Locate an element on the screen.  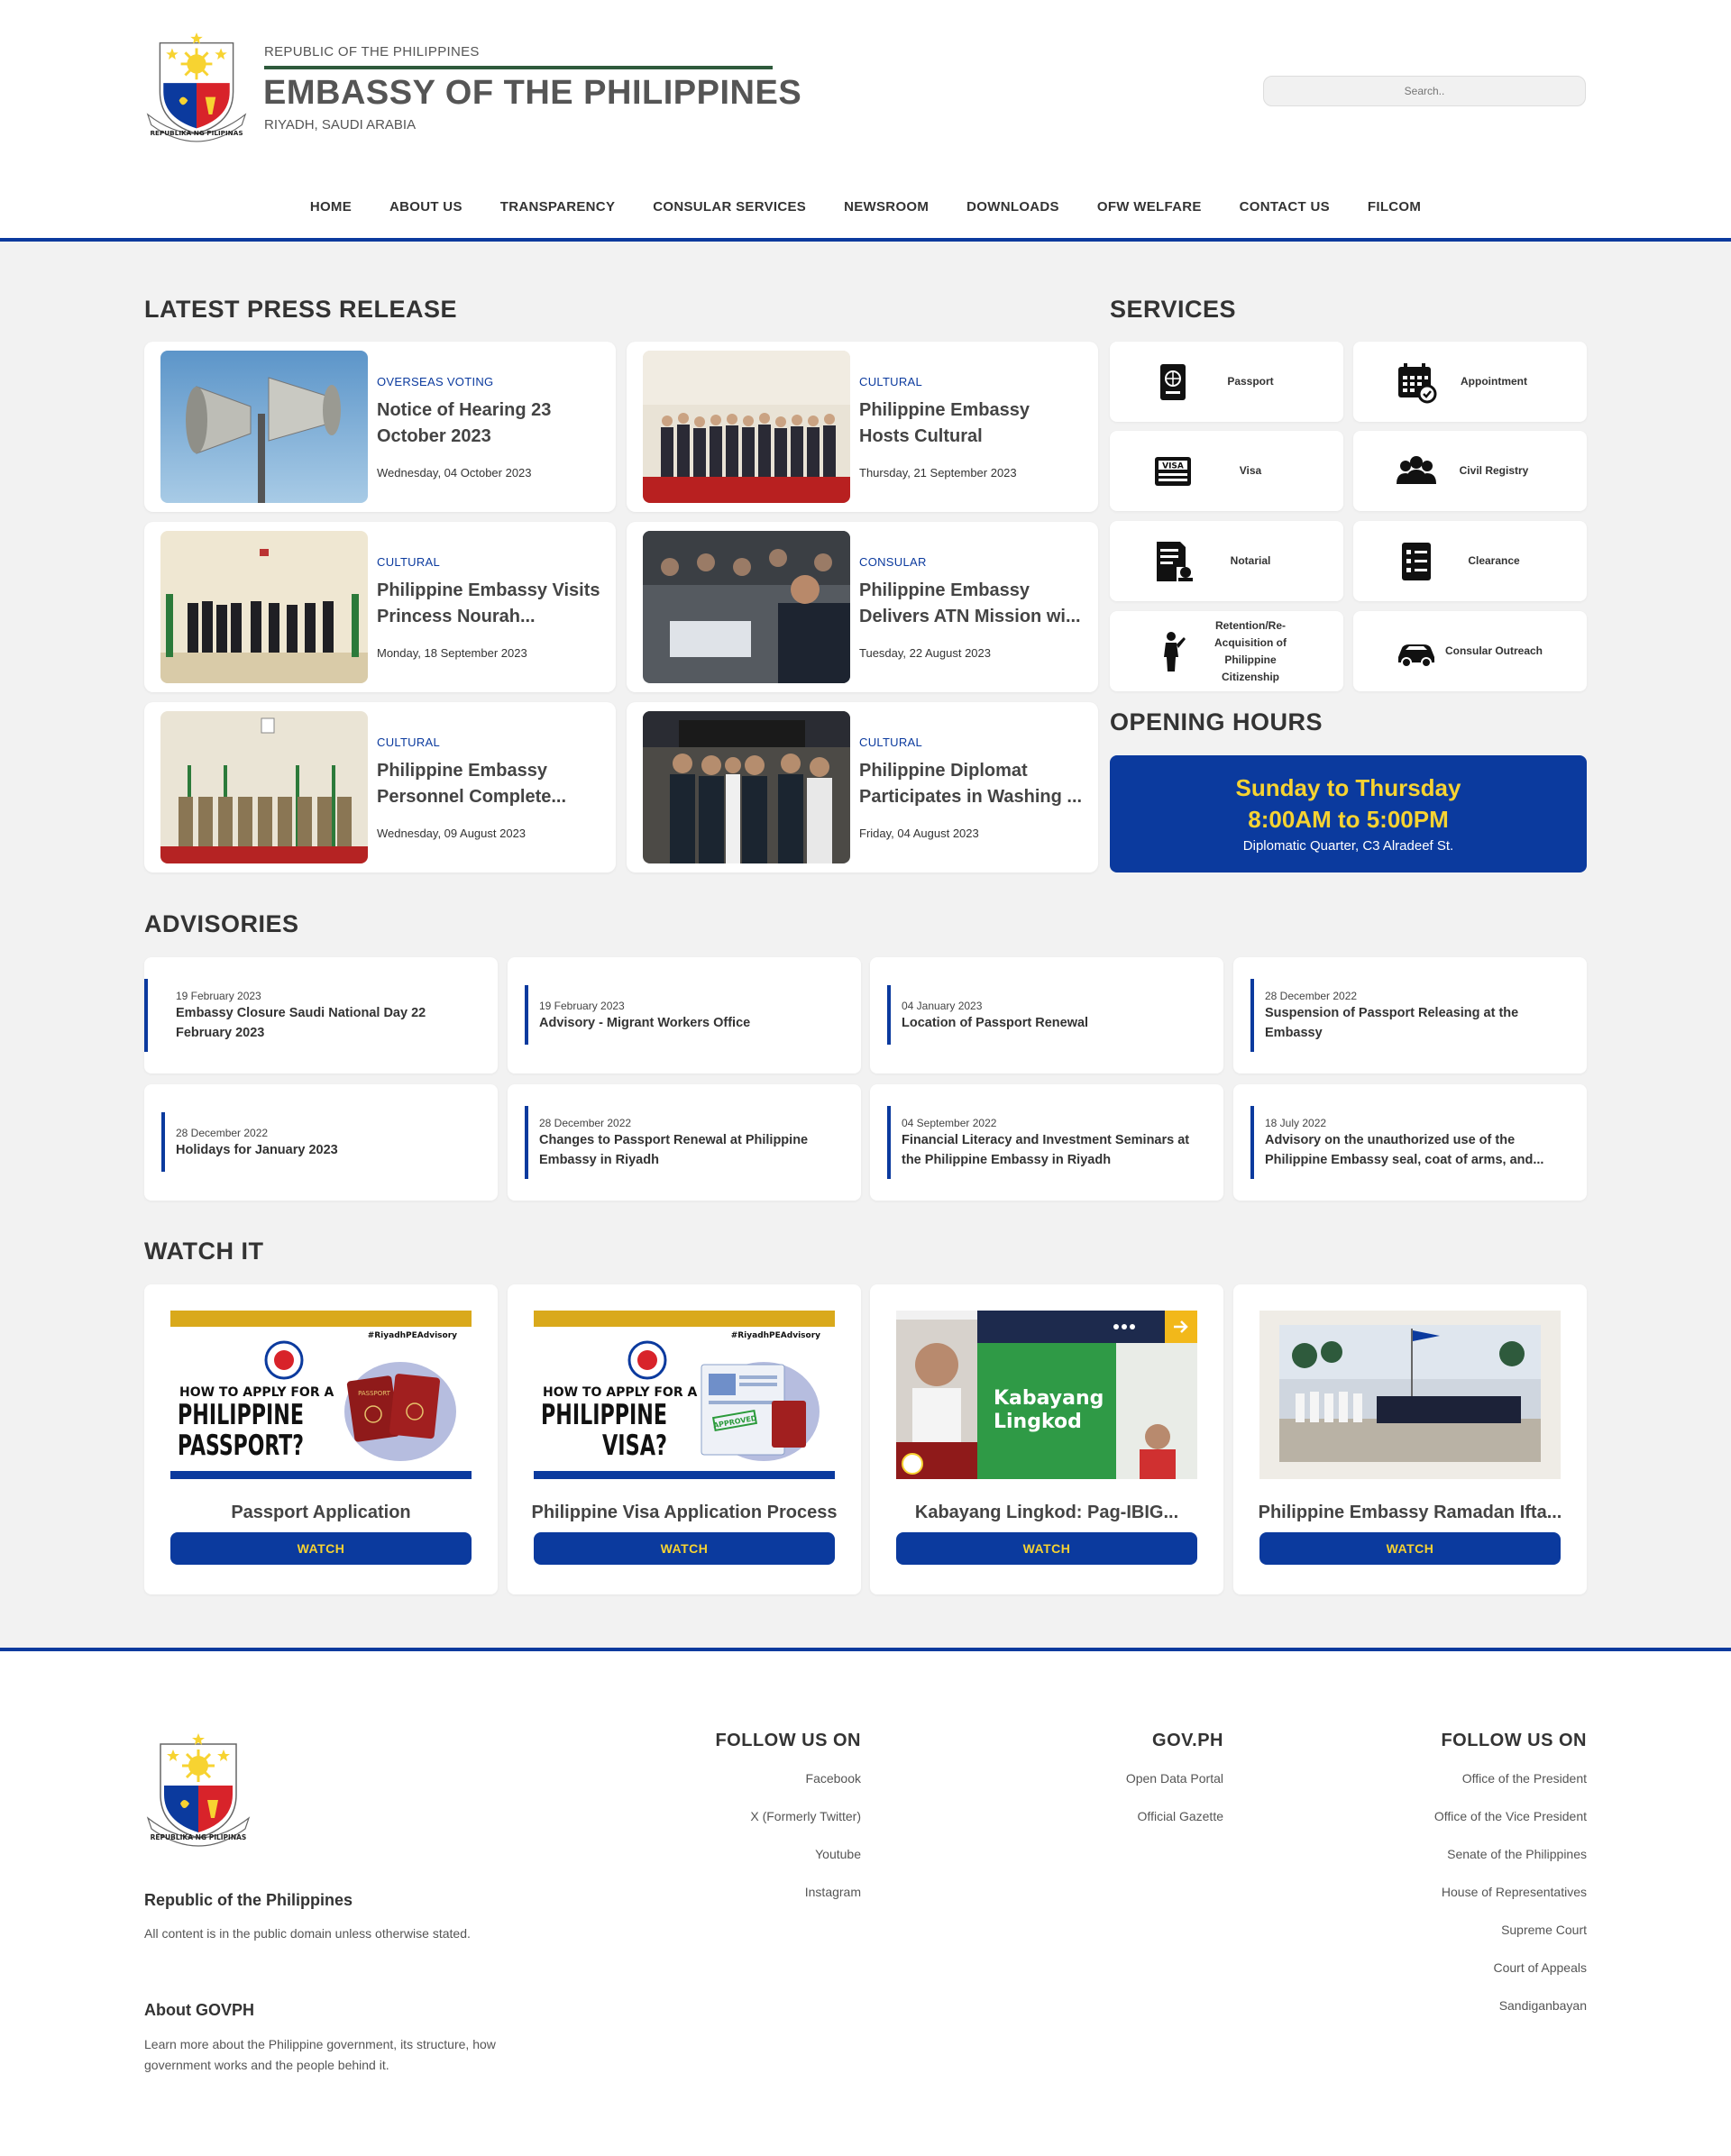
people-icon is located at coordinates (1416, 470).